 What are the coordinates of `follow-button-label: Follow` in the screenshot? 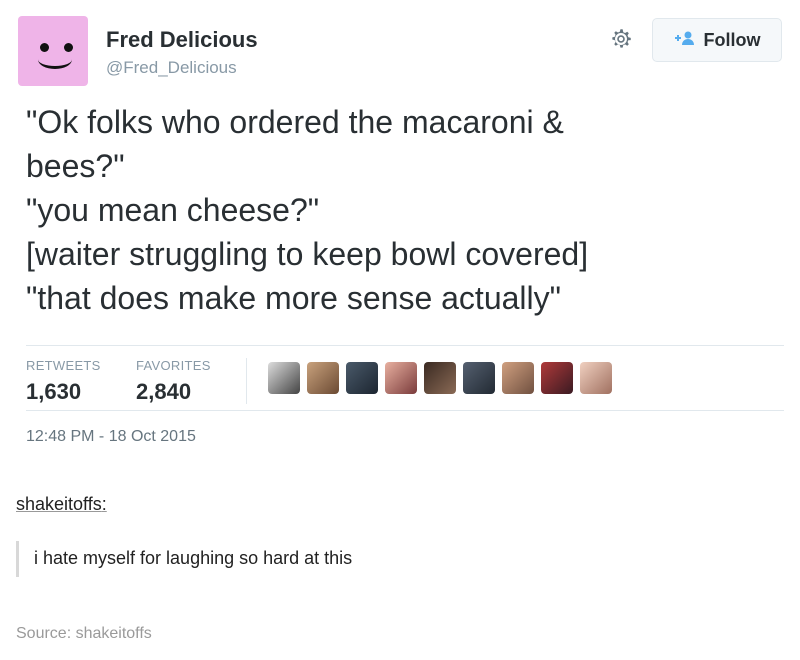 It's located at (732, 39).